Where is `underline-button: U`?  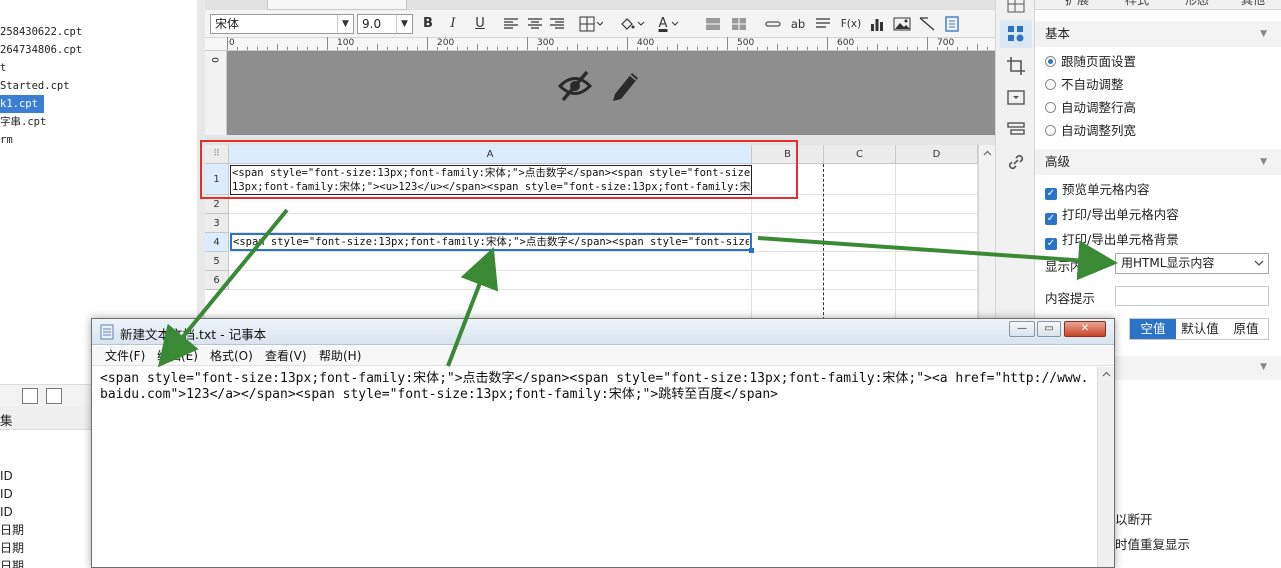 underline-button: U is located at coordinates (480, 24).